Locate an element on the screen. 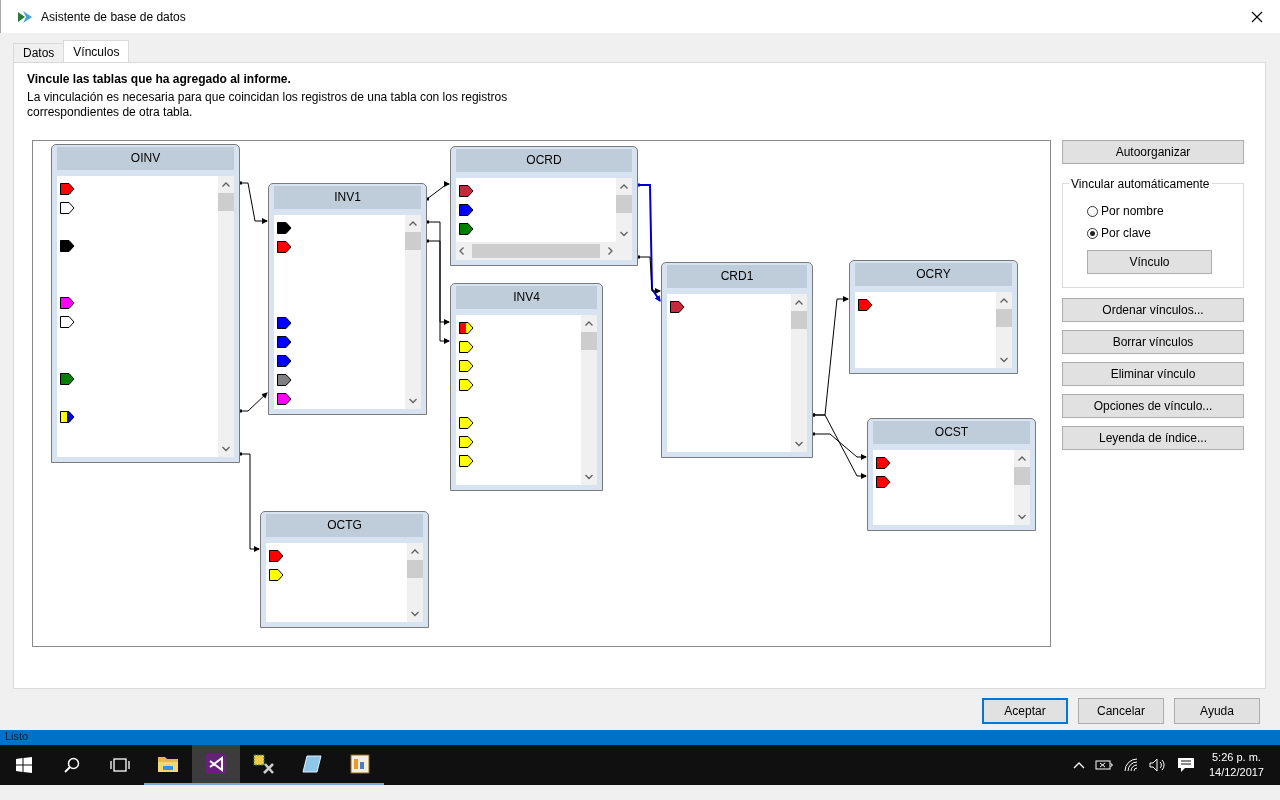 The width and height of the screenshot is (1280, 800). table-title: OCRD is located at coordinates (544, 160).